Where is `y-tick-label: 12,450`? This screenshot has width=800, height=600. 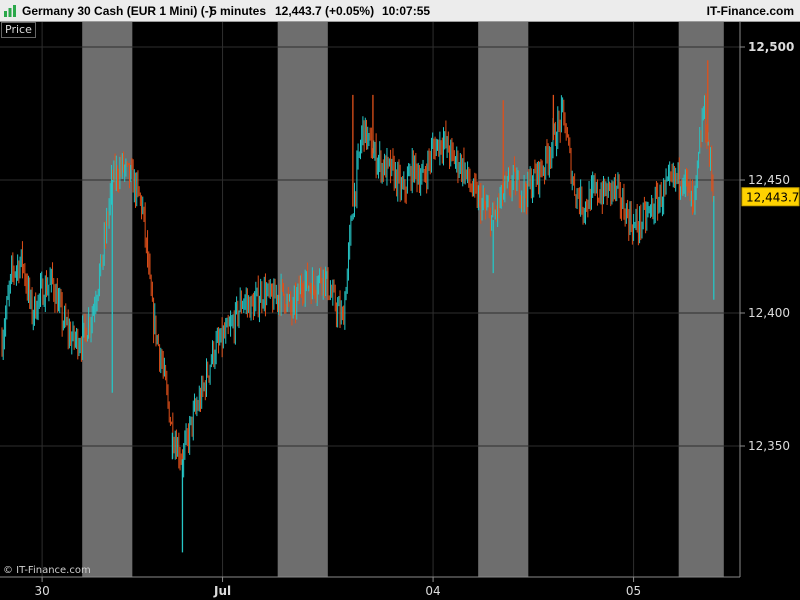
y-tick-label: 12,450 is located at coordinates (769, 180).